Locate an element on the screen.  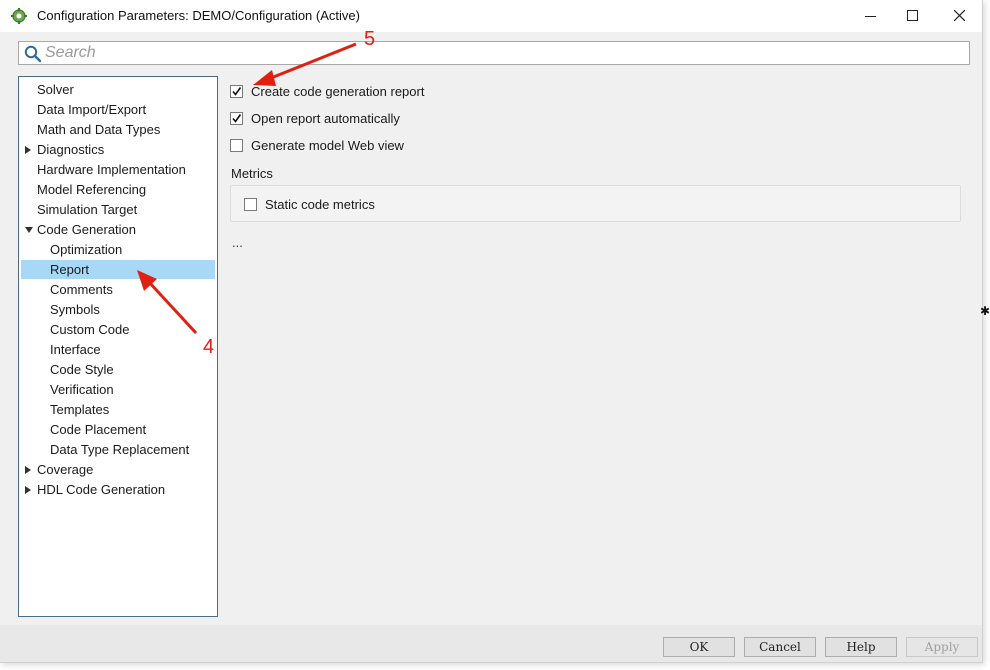
minimize-icon is located at coordinates (870, 16).